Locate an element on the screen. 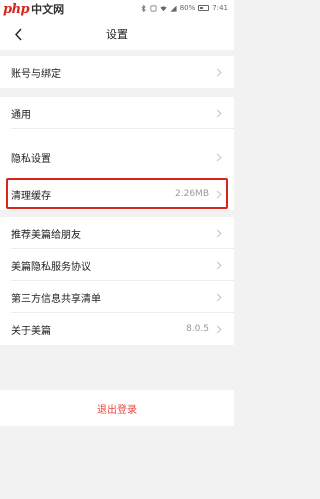  watermark-logo: php is located at coordinates (16, 9).